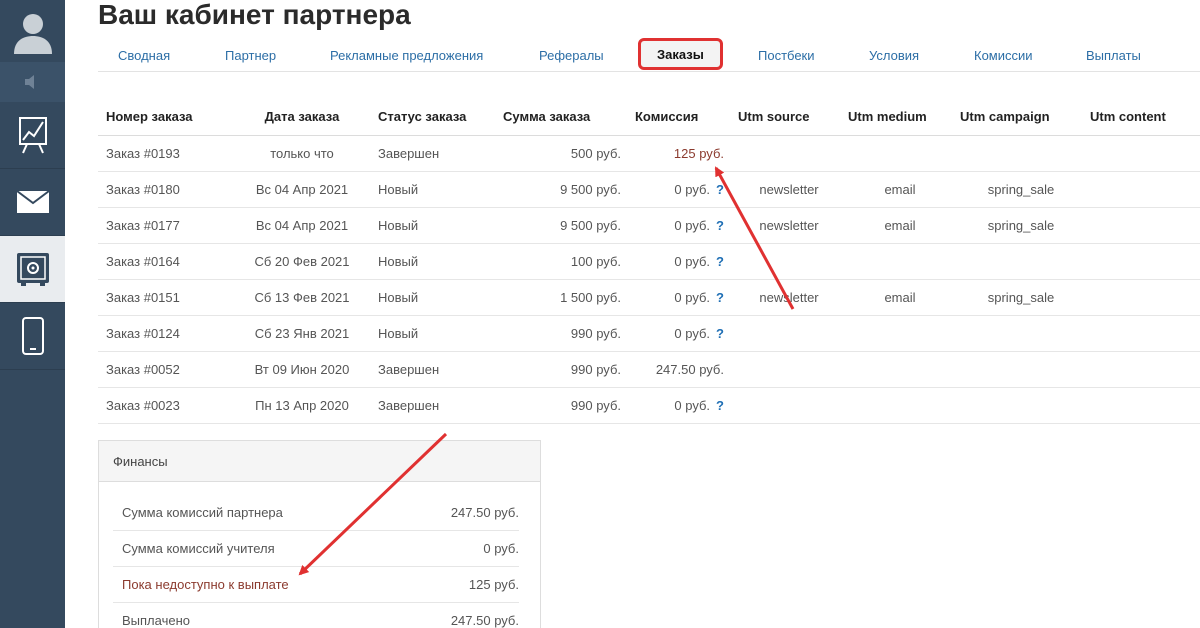 The image size is (1200, 628). I want to click on column-header: Сумма заказа, so click(561, 117).